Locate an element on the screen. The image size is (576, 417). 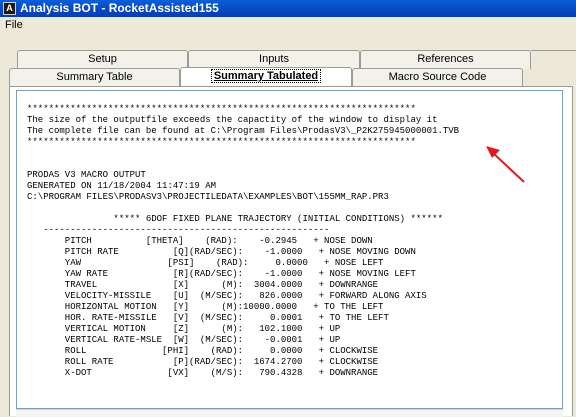
tab-setup: Setup is located at coordinates (102, 59).